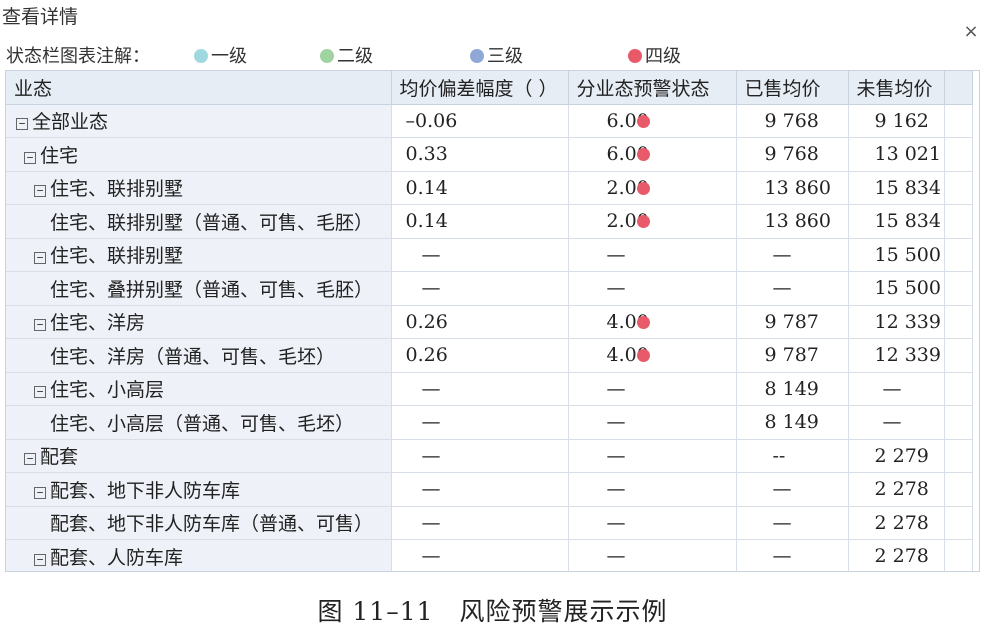  I want to click on table-row: 住宅、联排别墅（普通、可售、毛胚） 0.14 2.00 13 860 15 834, so click(489, 221).